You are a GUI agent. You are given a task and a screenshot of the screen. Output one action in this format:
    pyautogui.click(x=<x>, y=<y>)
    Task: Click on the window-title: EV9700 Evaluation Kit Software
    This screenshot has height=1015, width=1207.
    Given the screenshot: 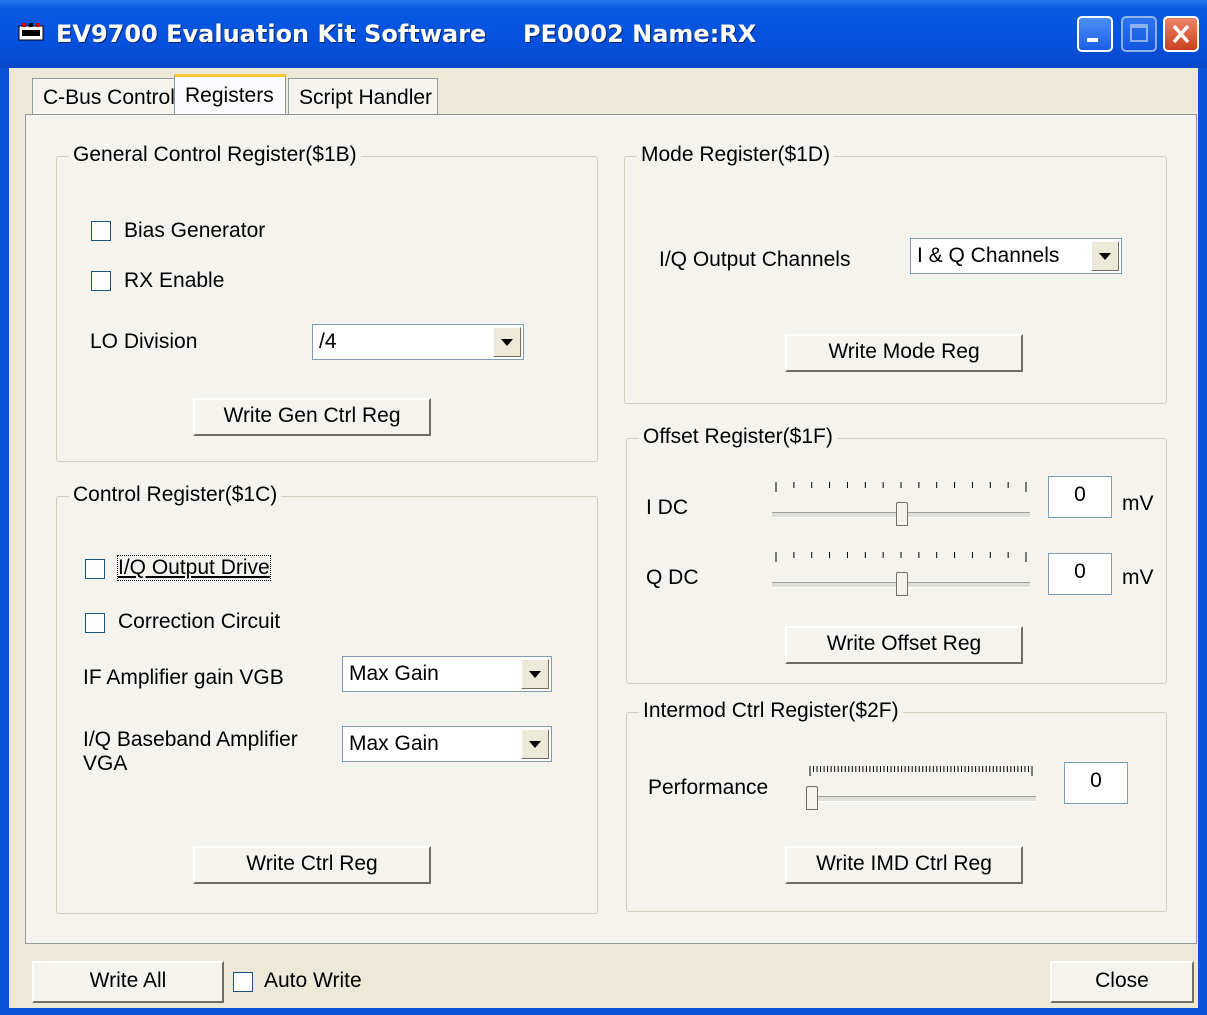 What is the action you would take?
    pyautogui.click(x=271, y=34)
    